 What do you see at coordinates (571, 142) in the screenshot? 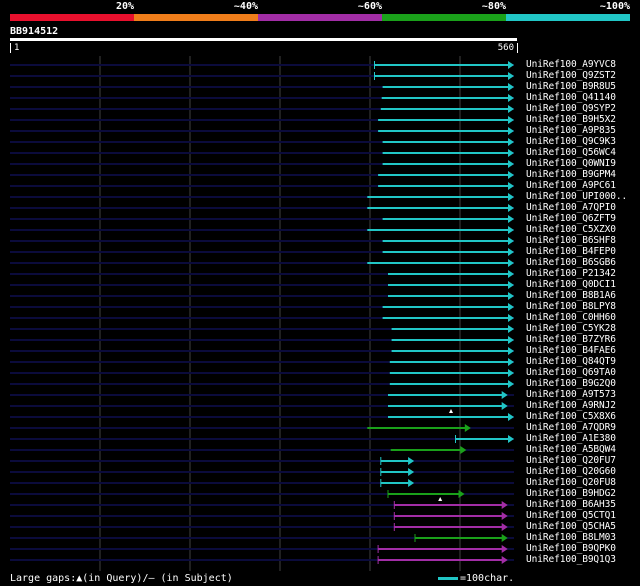
I see `hit-label: UniRef100_Q9C9K3` at bounding box center [571, 142].